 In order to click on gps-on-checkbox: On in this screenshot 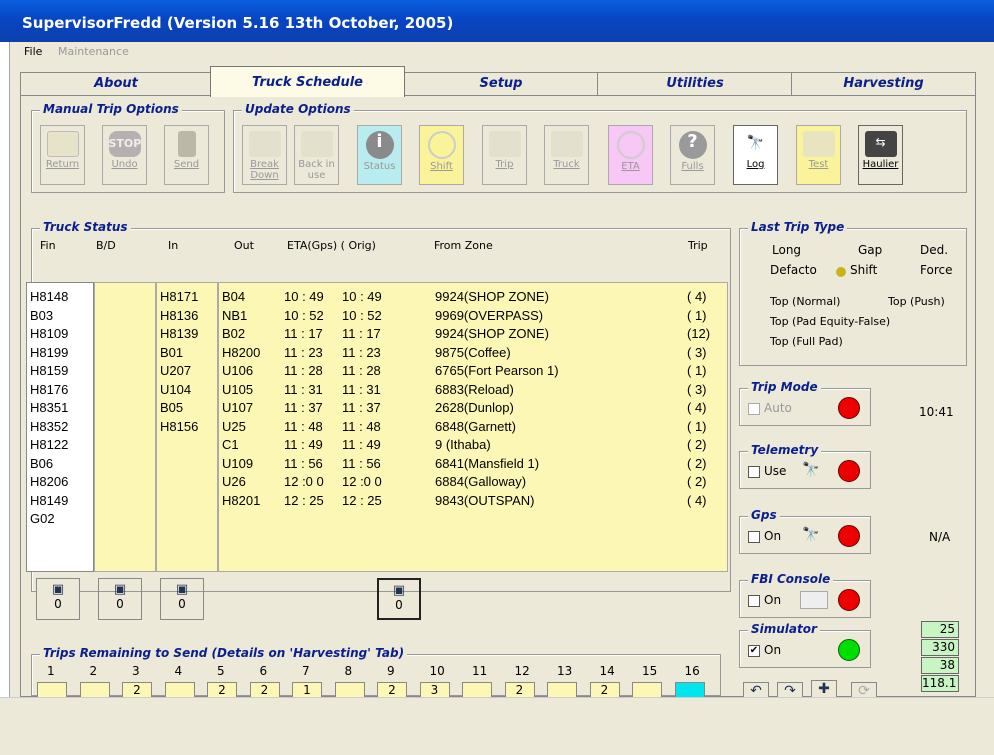, I will do `click(764, 536)`.